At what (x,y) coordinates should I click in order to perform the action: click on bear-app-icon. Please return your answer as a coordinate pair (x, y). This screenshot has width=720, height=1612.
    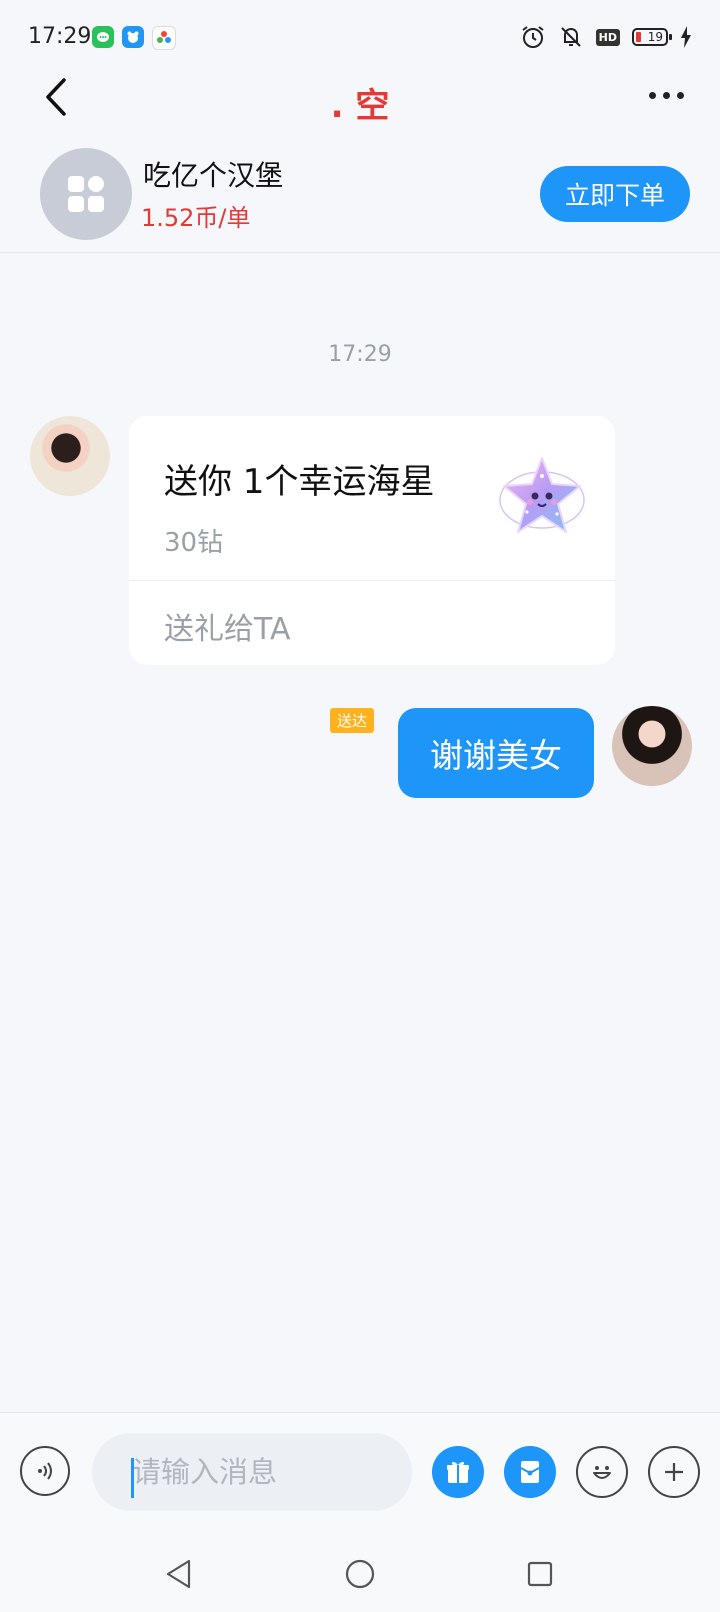
    Looking at the image, I should click on (133, 37).